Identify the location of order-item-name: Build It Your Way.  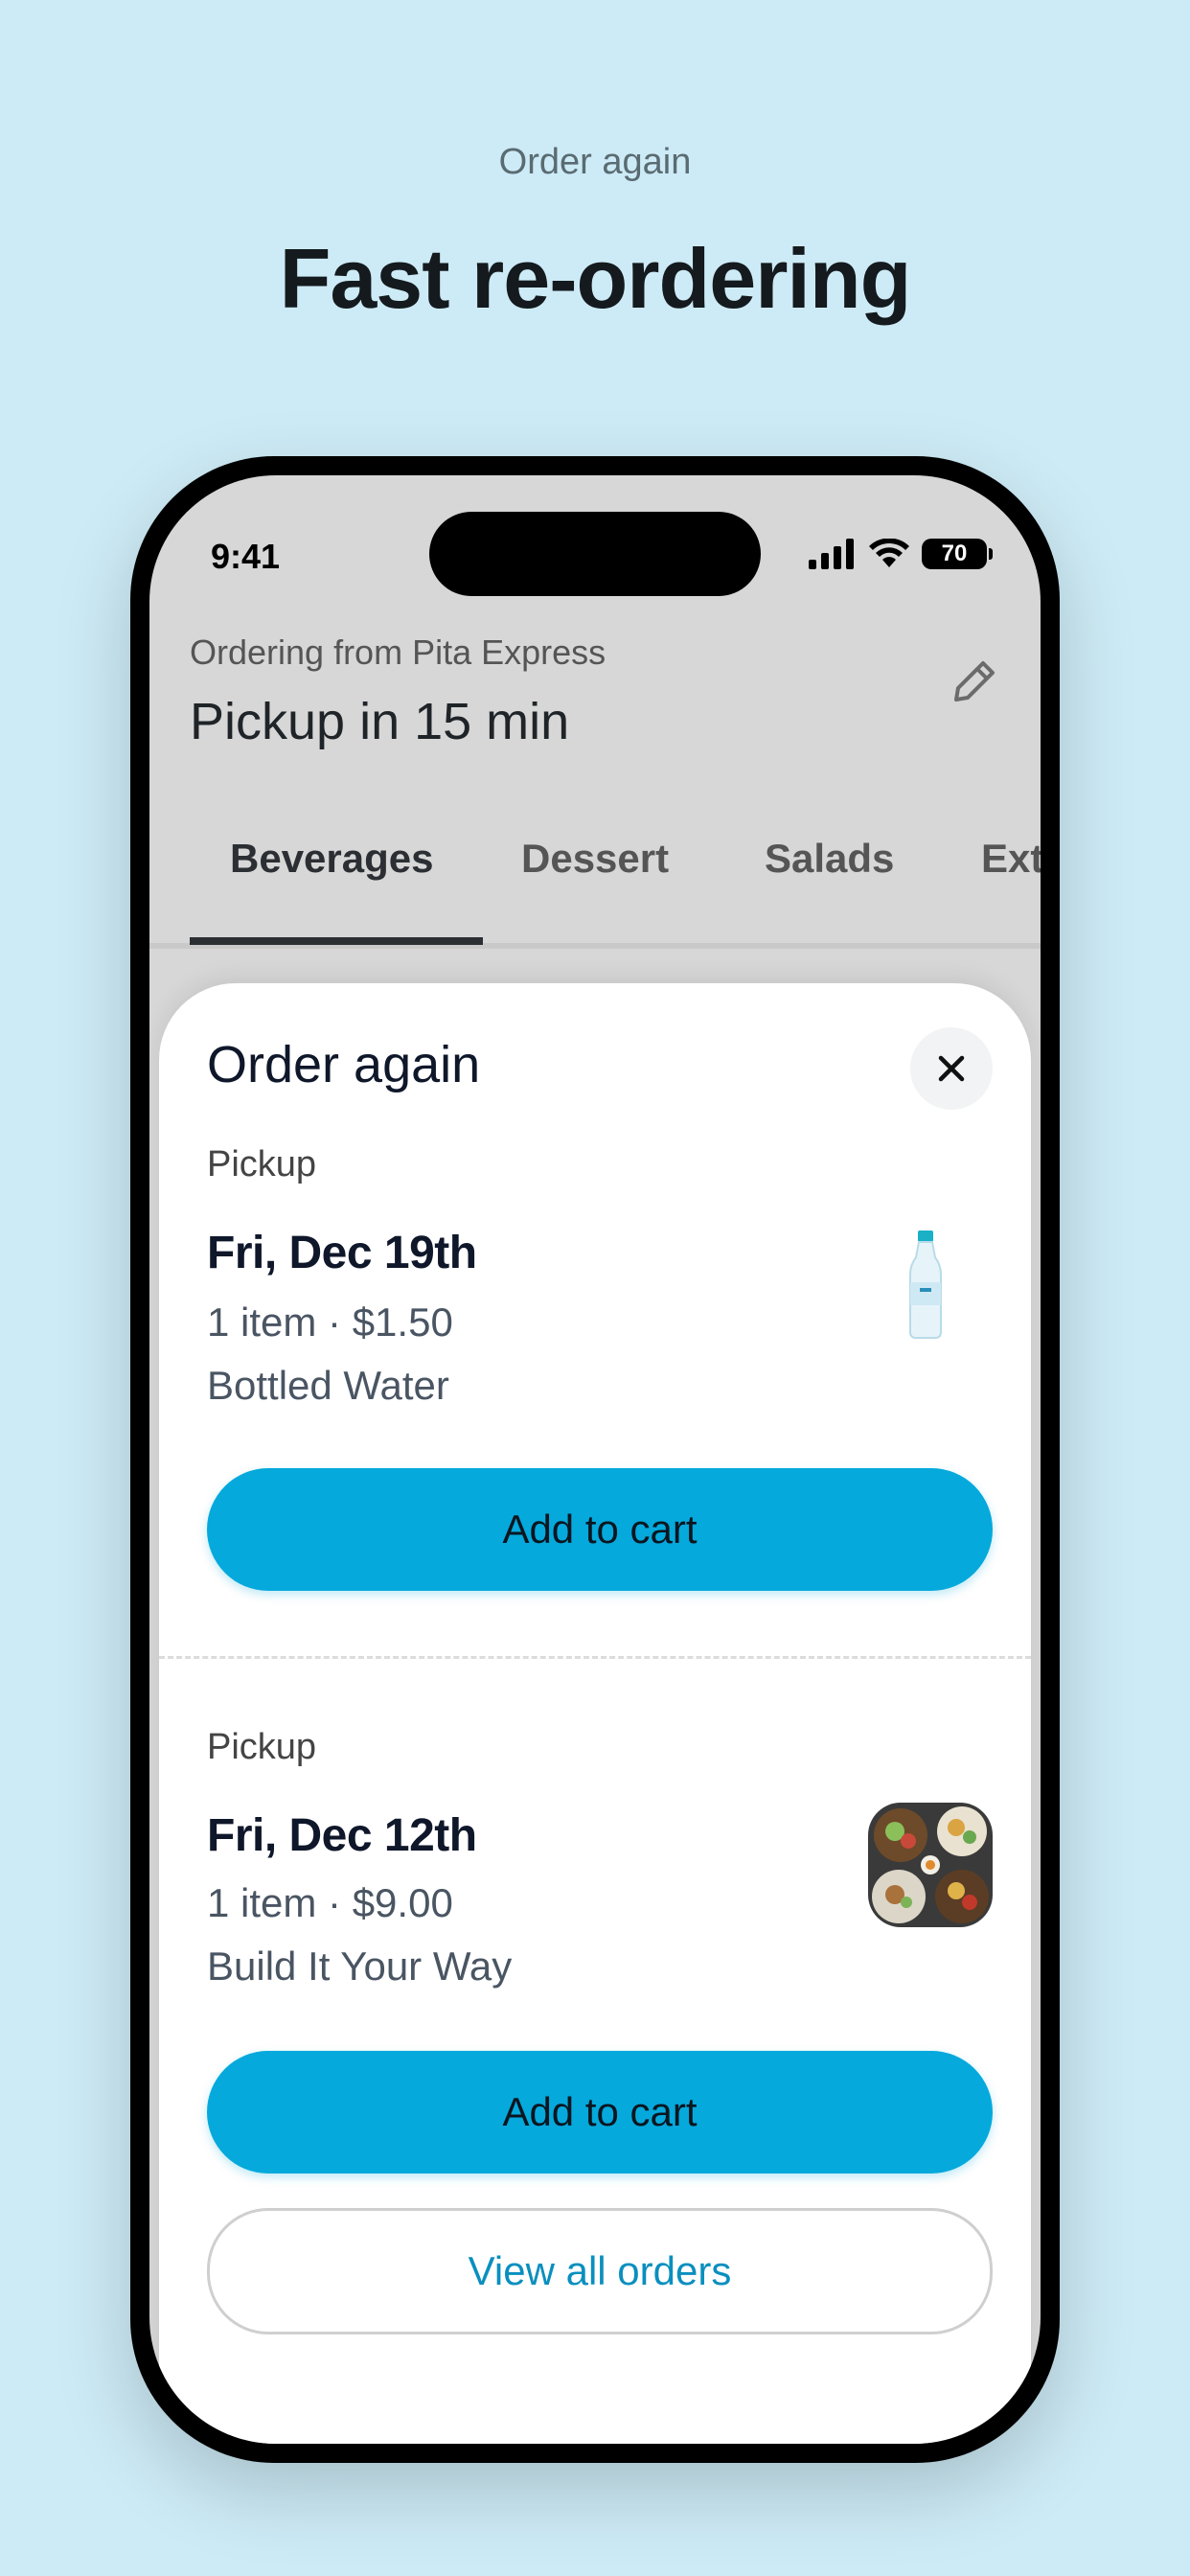
(360, 1966).